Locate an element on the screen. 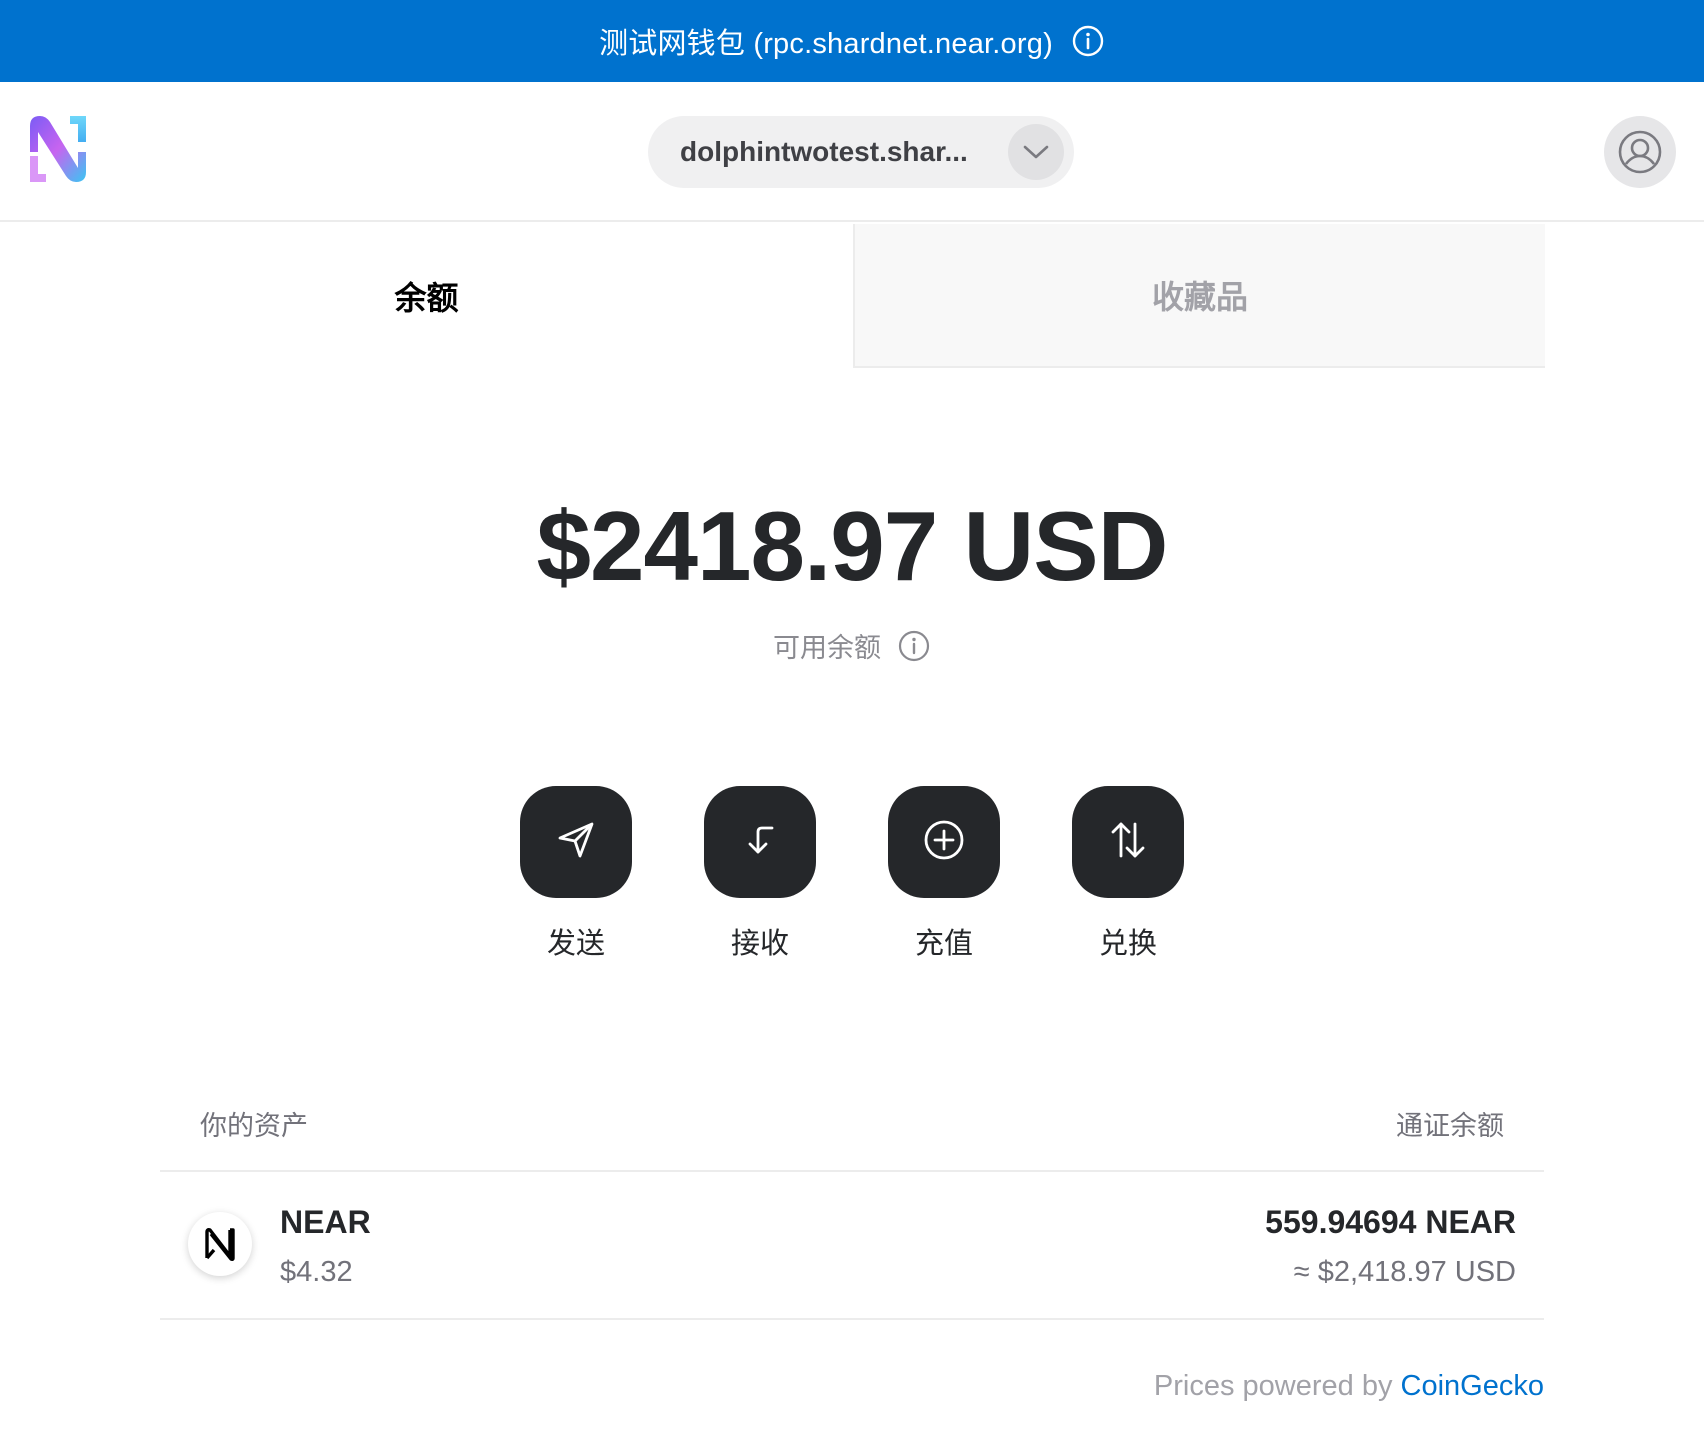 Image resolution: width=1704 pixels, height=1432 pixels. tab-balance: 余额 is located at coordinates (426, 296).